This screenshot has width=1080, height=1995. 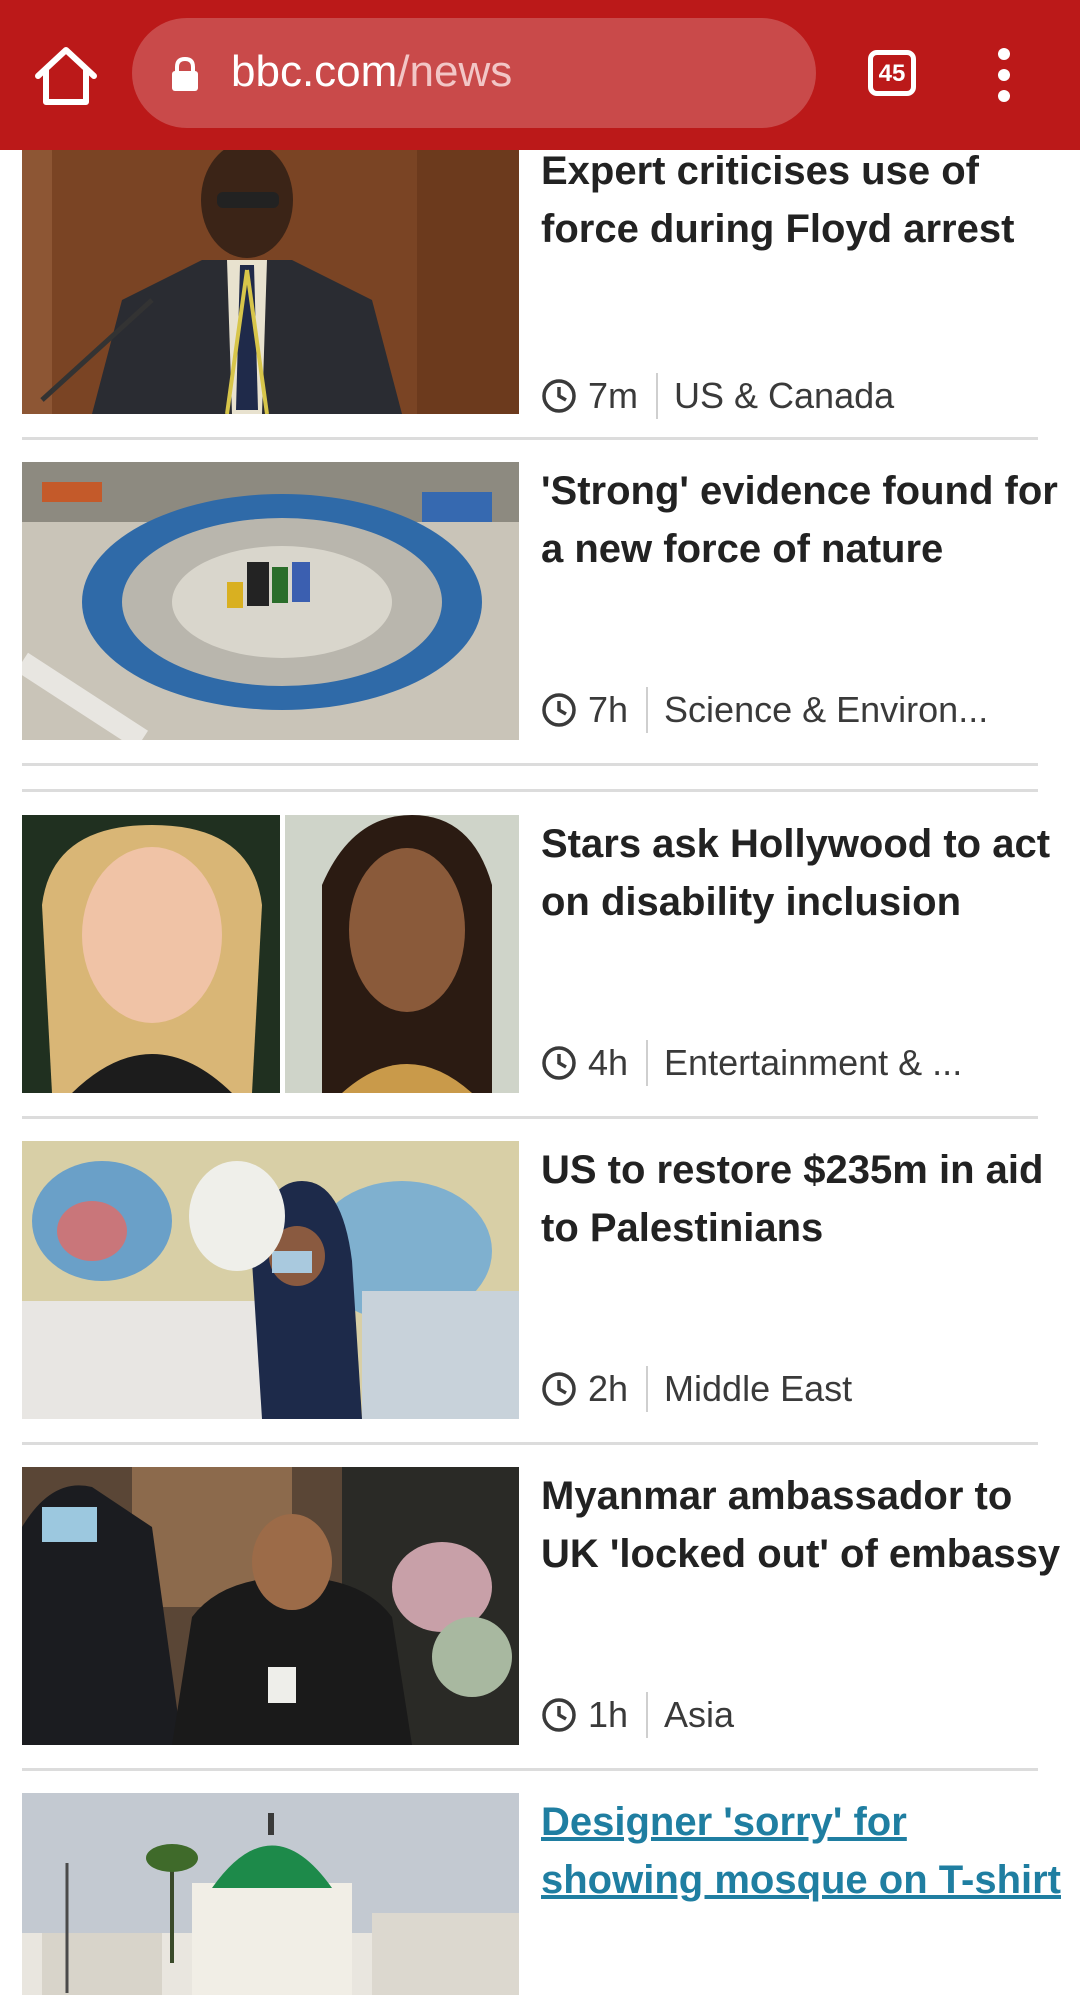 I want to click on url-text: bbc.com/news, so click(x=371, y=72).